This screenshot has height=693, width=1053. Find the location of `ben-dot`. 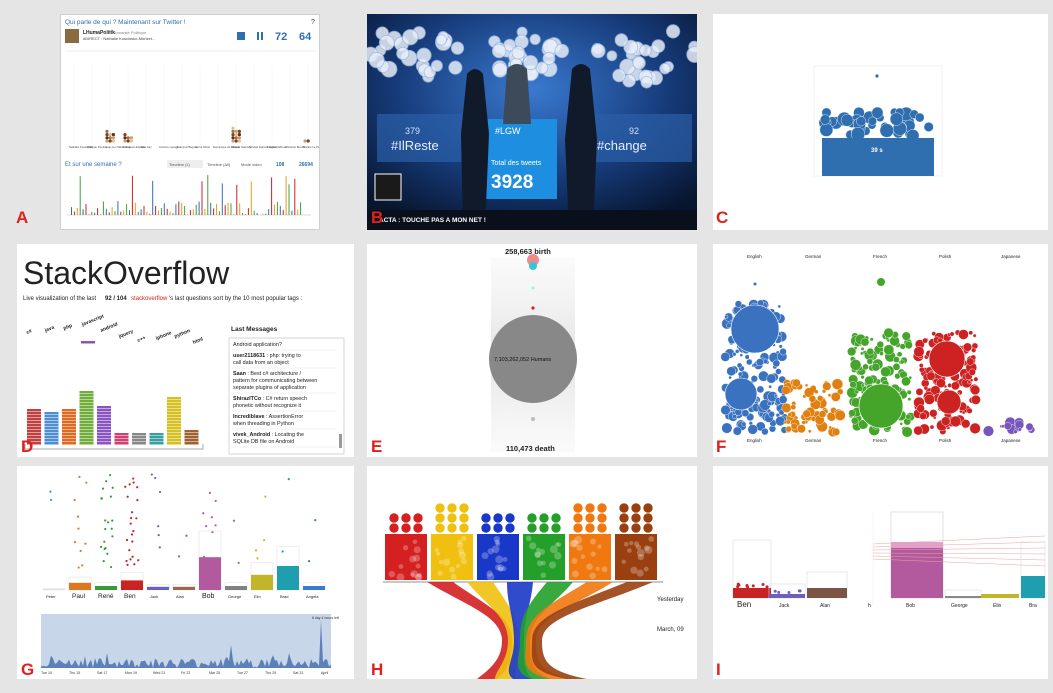

ben-dot is located at coordinates (738, 584).